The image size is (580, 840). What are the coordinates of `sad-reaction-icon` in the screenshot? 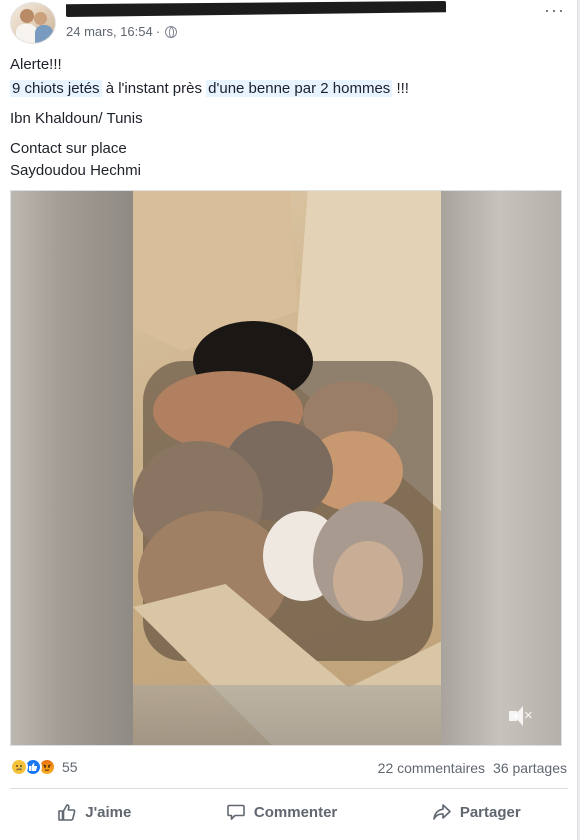 It's located at (19, 767).